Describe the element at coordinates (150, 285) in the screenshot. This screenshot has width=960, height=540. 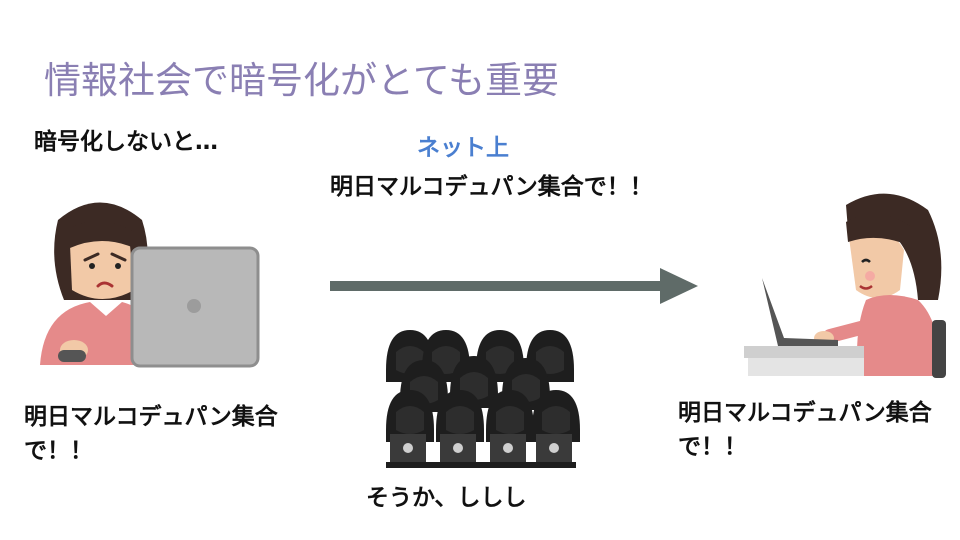
I see `sender-illustration-icon` at that location.